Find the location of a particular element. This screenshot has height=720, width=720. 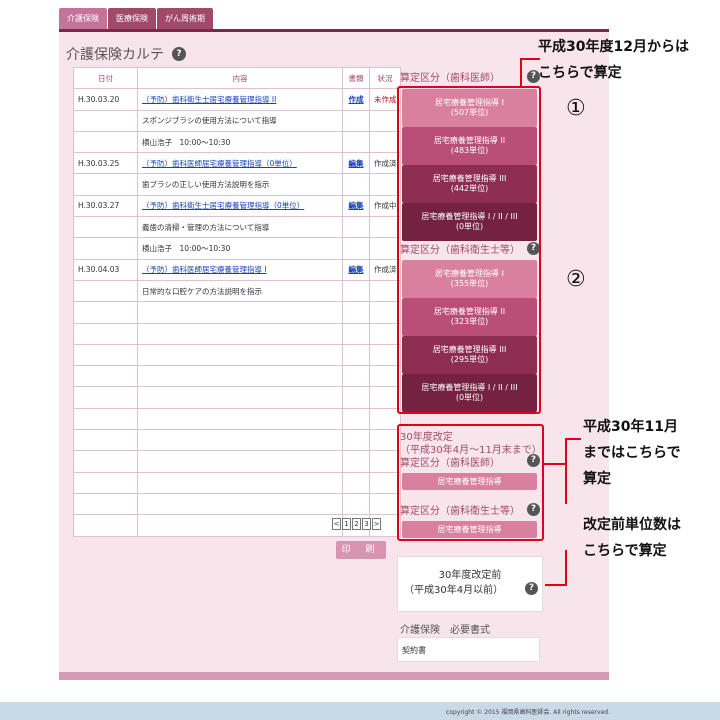

tab-gan: がん周術期 is located at coordinates (185, 19).